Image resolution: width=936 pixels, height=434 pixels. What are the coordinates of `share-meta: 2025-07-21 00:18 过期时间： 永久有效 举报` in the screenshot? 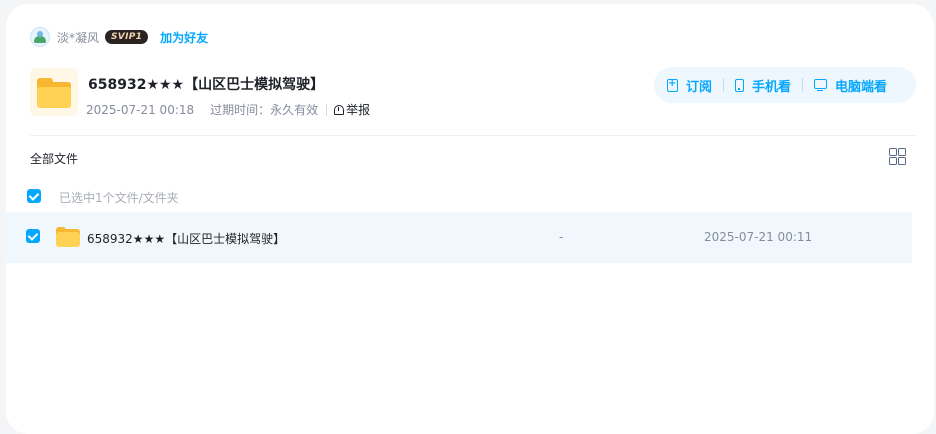 It's located at (228, 109).